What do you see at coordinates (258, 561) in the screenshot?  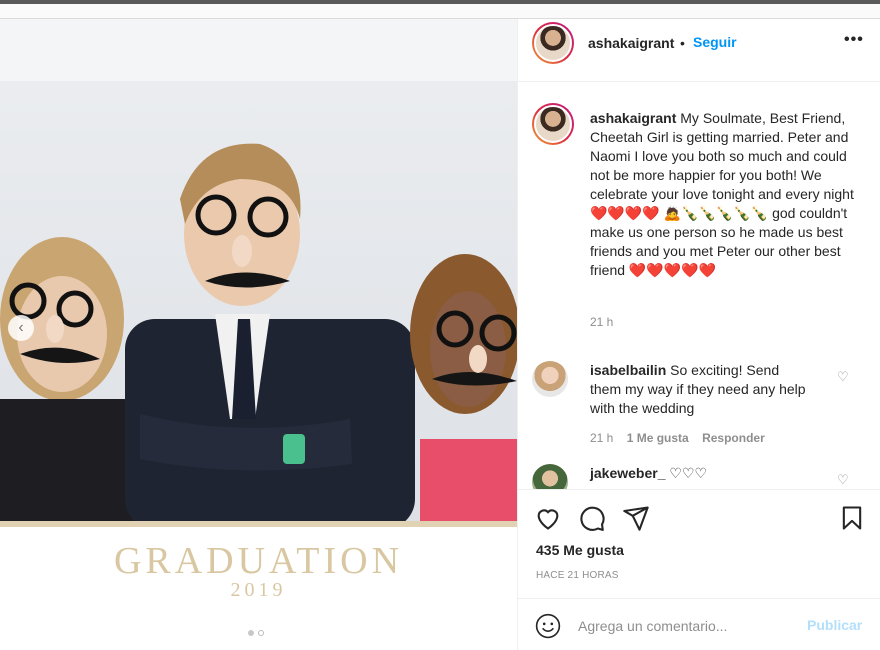 I see `photo-text-graduation: GRADUATION` at bounding box center [258, 561].